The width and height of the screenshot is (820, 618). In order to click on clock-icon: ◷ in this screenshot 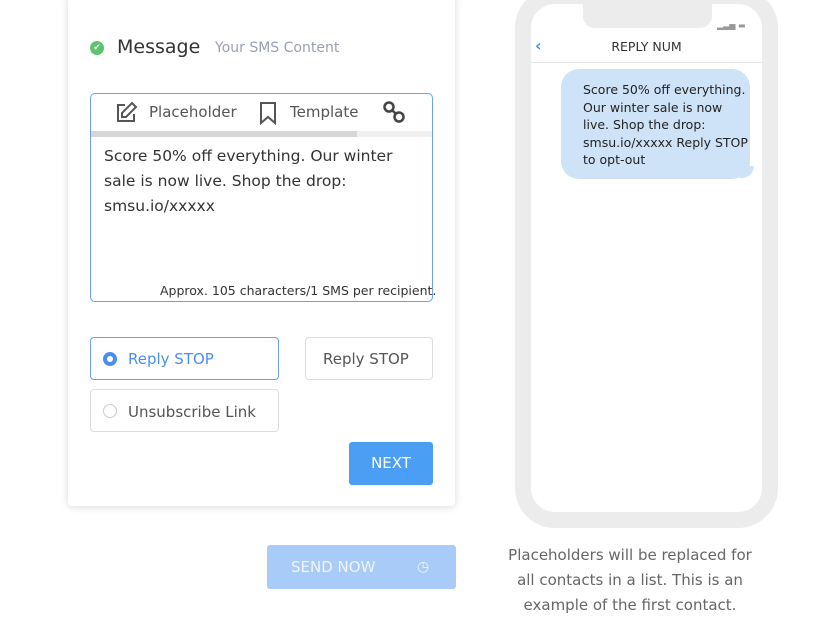, I will do `click(423, 567)`.